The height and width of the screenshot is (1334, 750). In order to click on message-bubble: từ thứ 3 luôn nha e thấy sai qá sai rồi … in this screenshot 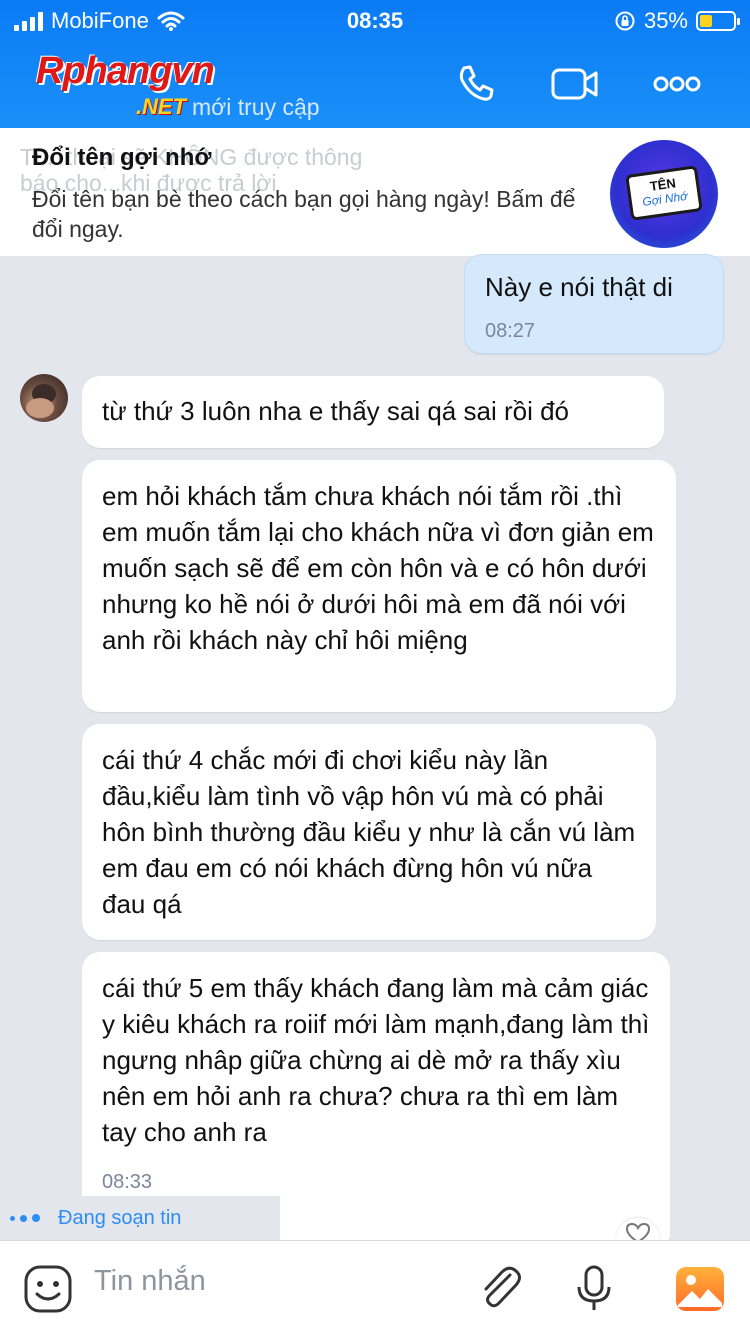, I will do `click(373, 412)`.